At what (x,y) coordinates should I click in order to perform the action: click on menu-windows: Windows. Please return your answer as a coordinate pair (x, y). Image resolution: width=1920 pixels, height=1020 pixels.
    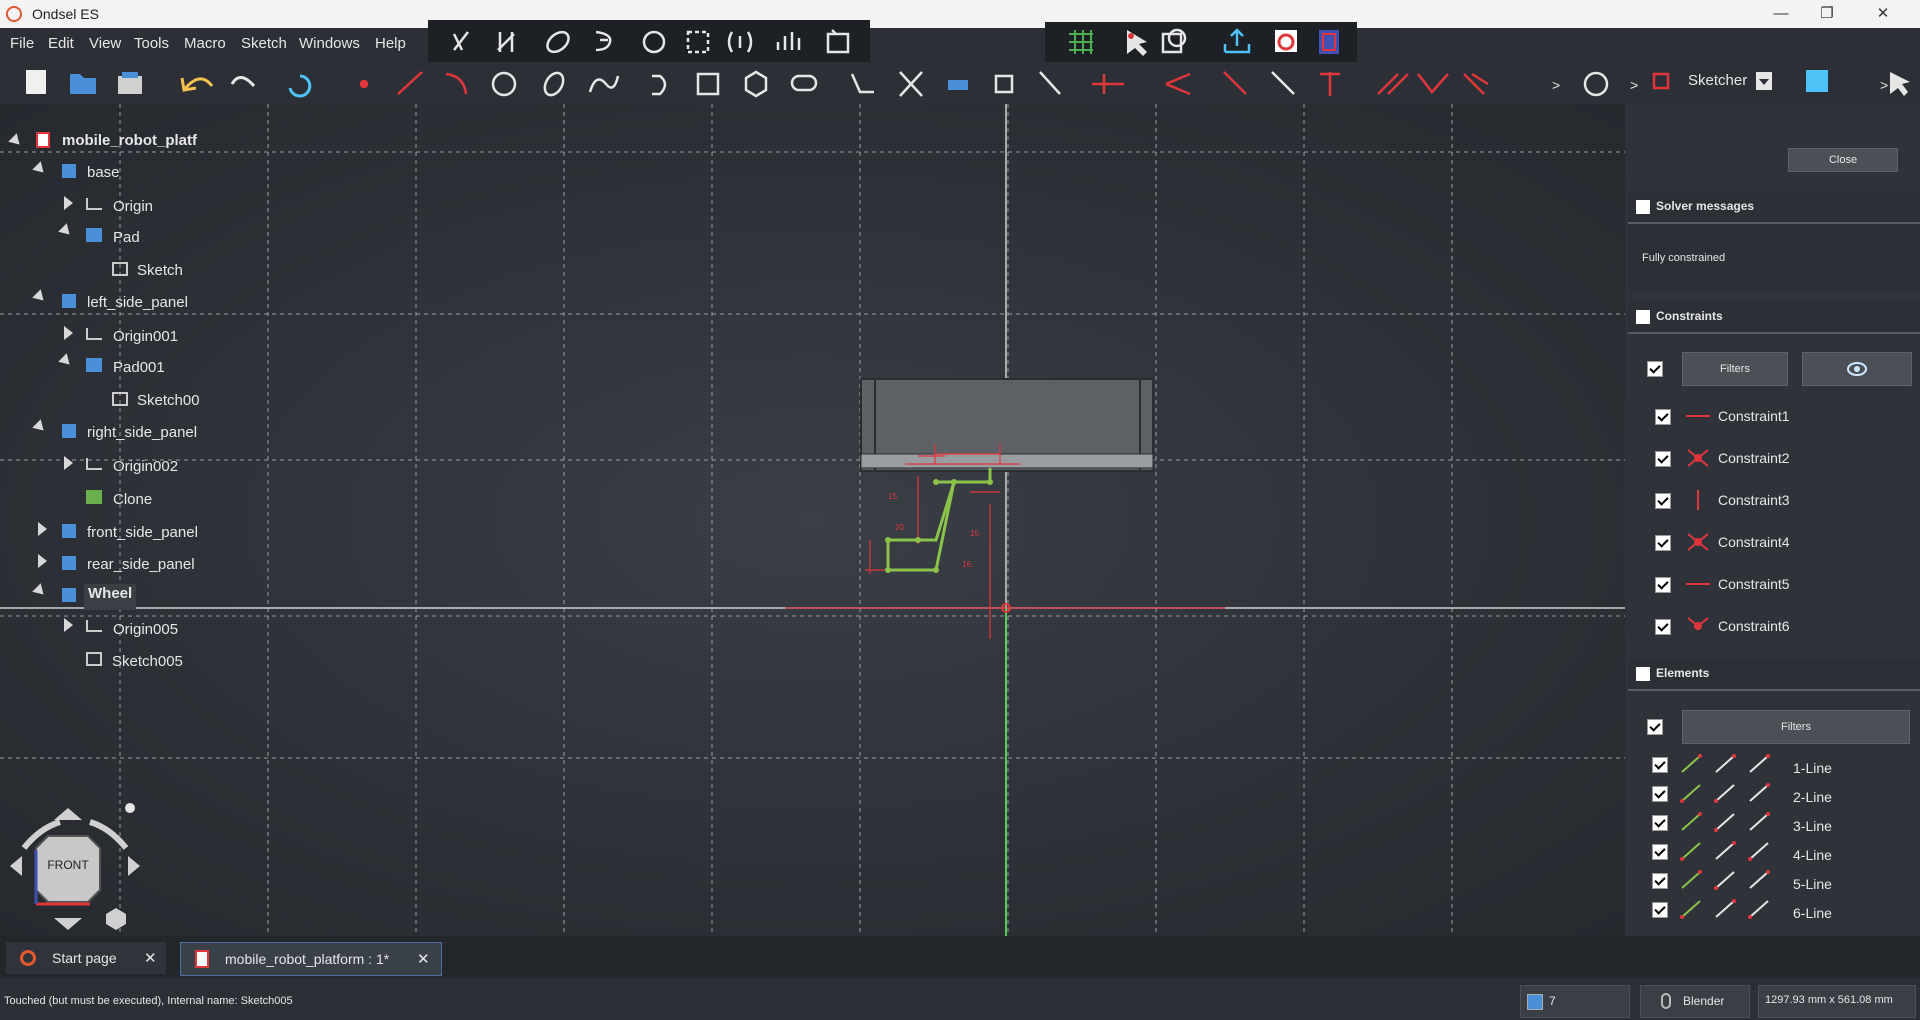
    Looking at the image, I should click on (329, 43).